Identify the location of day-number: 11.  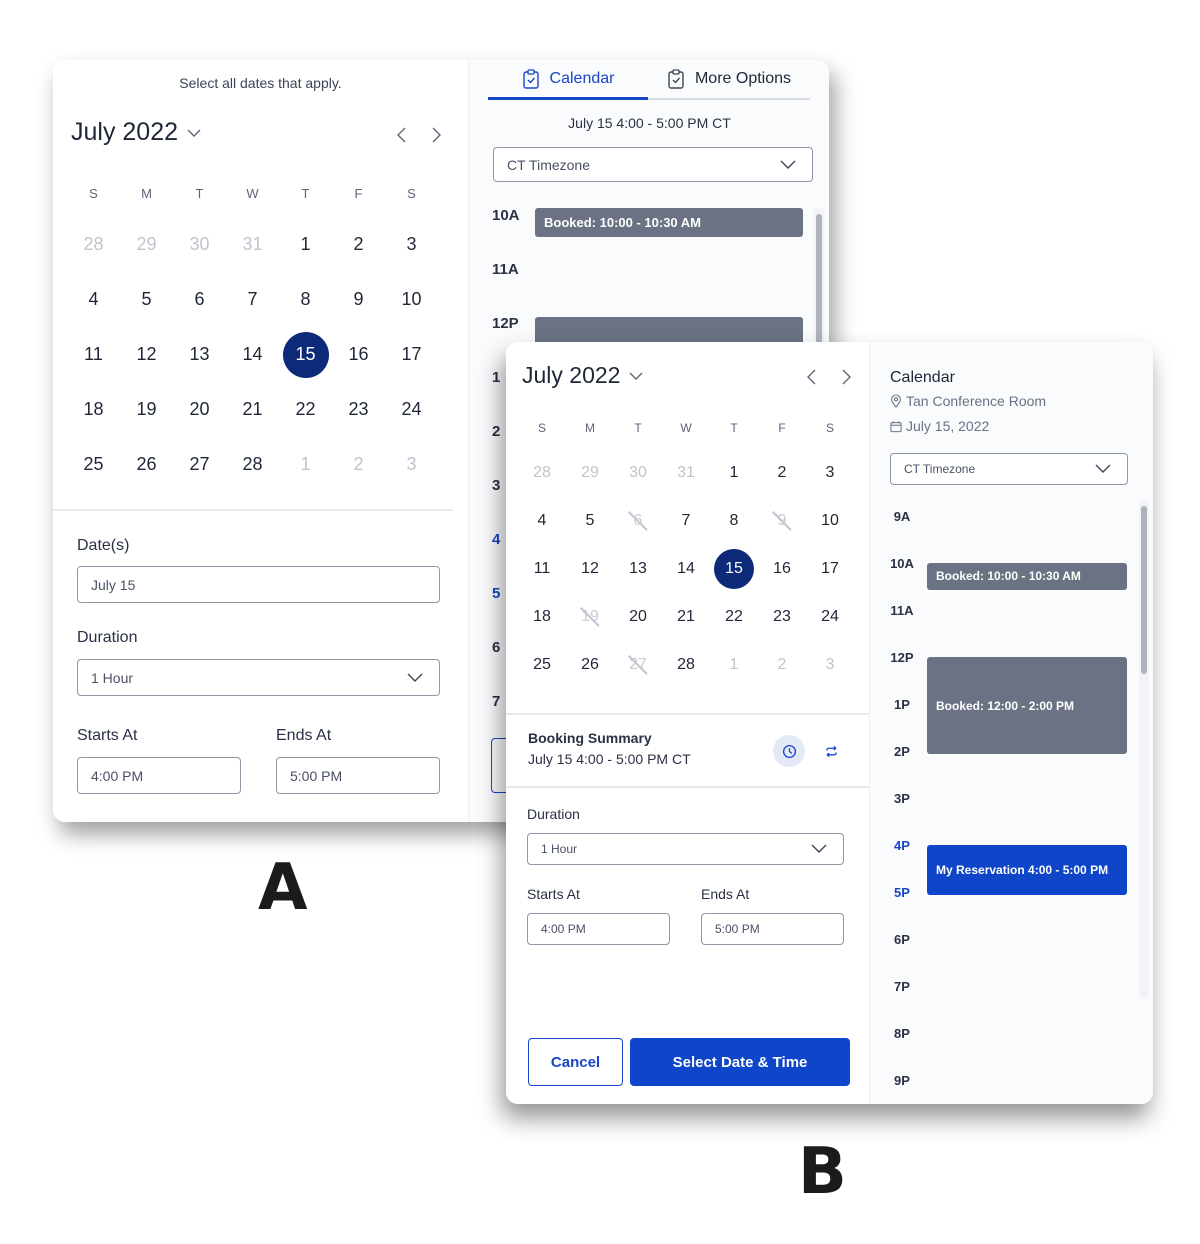
(542, 568).